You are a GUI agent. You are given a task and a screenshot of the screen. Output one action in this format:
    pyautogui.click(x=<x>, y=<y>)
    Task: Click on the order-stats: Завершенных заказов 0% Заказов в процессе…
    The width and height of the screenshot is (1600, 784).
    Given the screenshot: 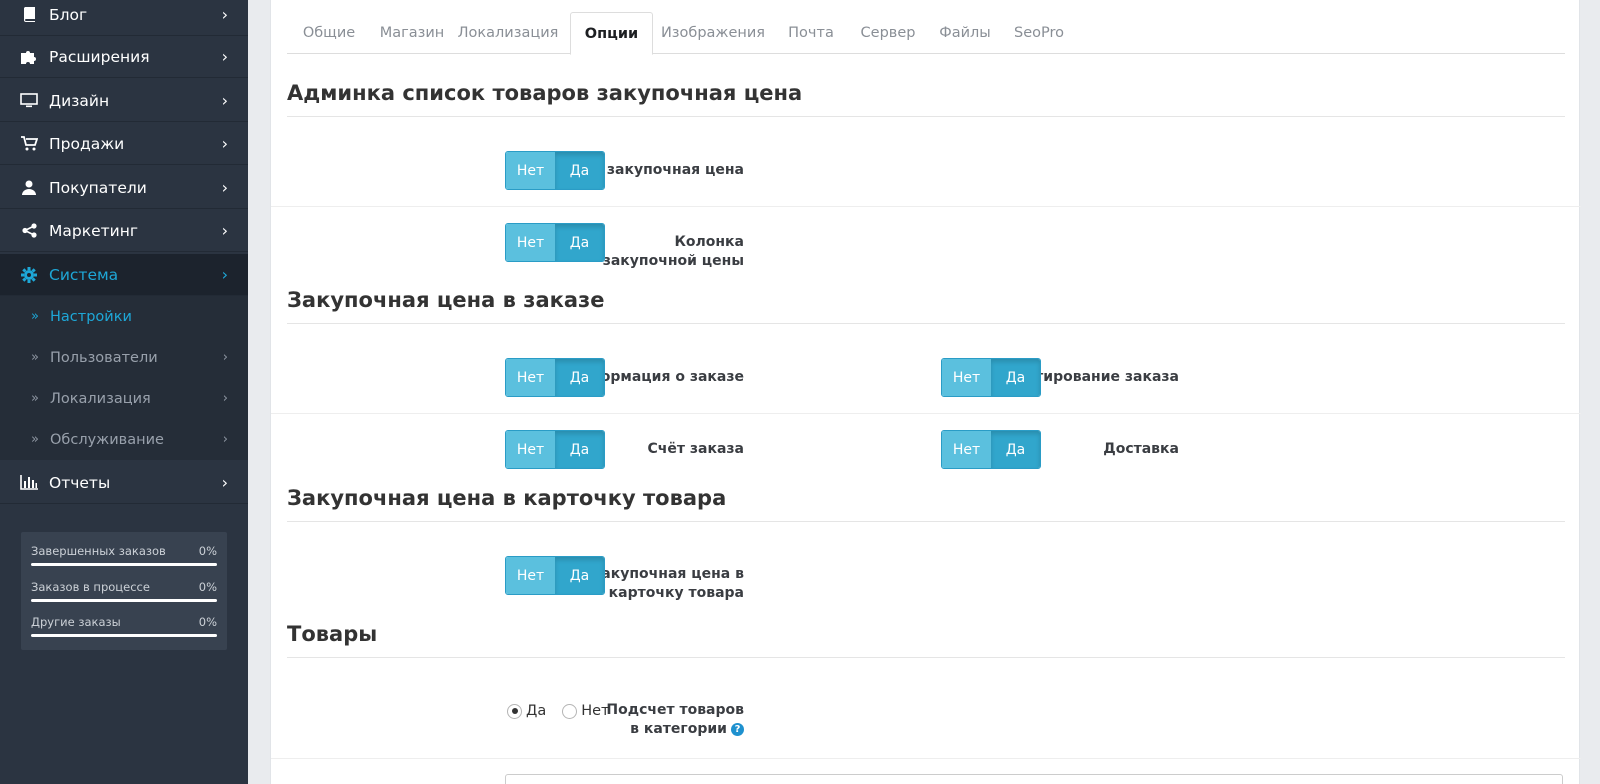 What is the action you would take?
    pyautogui.click(x=124, y=591)
    